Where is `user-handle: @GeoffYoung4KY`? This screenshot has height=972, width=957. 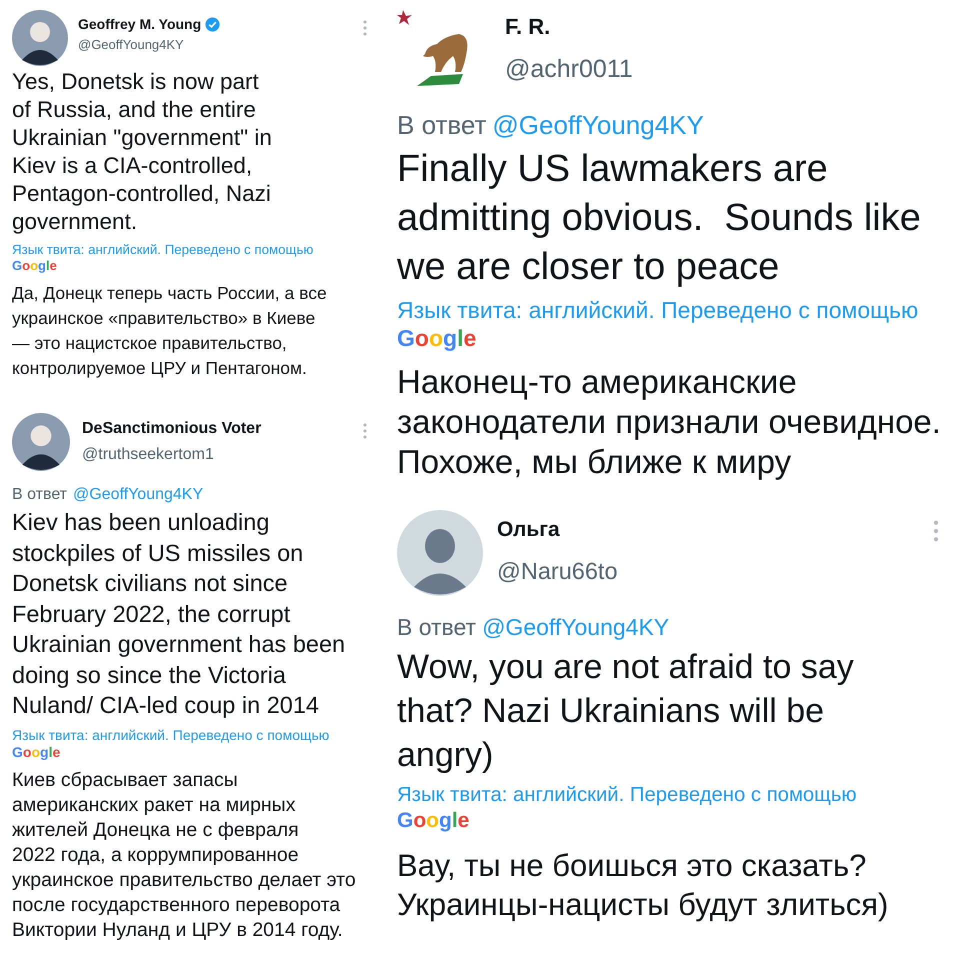 user-handle: @GeoffYoung4KY is located at coordinates (215, 44).